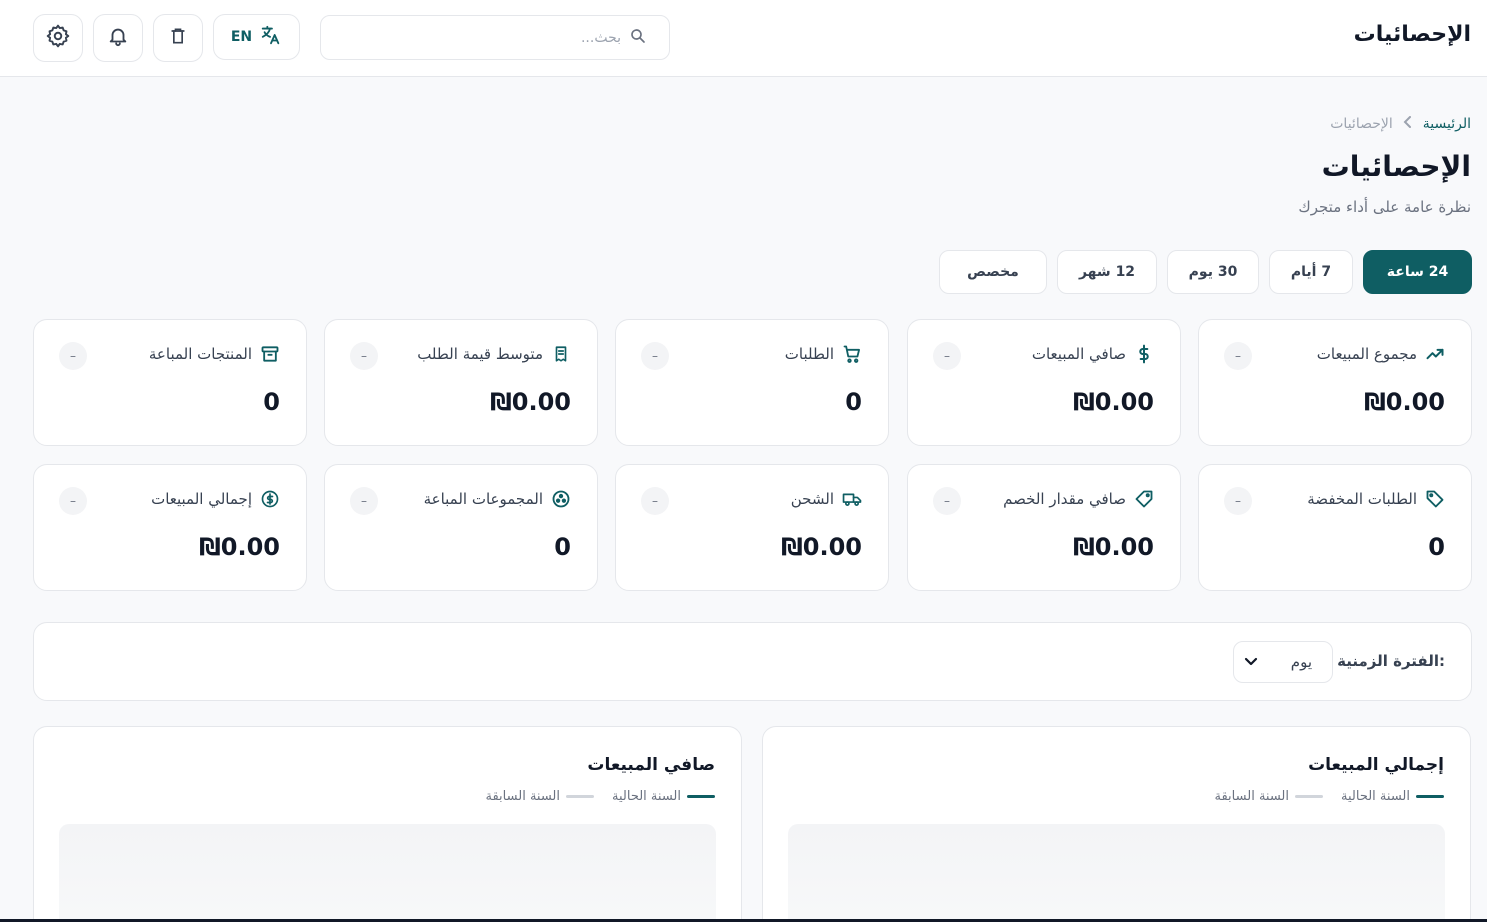 The image size is (1487, 922). Describe the element at coordinates (1412, 34) in the screenshot. I see `app-title: الإحصائيات` at that location.